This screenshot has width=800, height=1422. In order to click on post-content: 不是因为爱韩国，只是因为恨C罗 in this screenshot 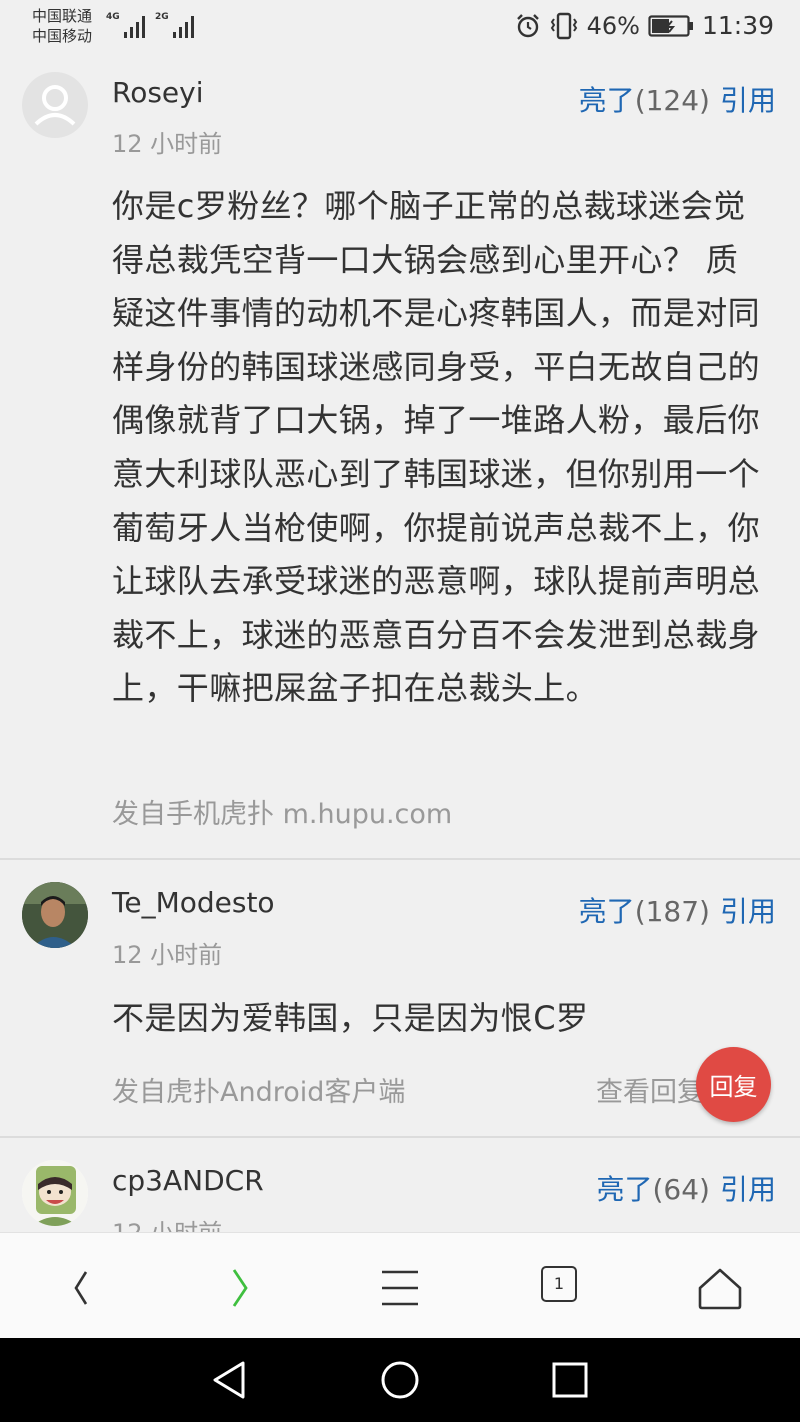, I will do `click(350, 1018)`.